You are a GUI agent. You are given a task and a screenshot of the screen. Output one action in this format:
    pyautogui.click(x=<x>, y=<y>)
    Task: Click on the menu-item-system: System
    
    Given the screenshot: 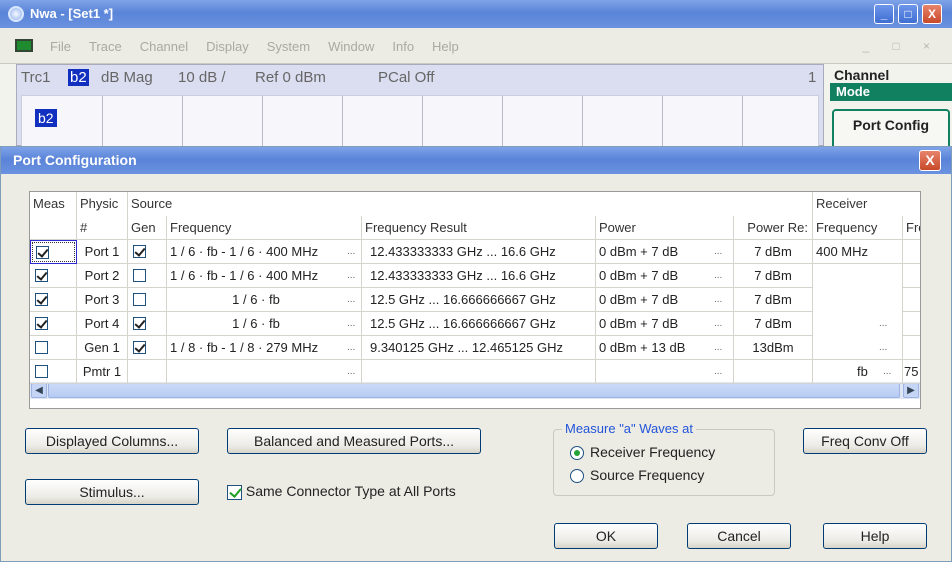 What is the action you would take?
    pyautogui.click(x=288, y=46)
    